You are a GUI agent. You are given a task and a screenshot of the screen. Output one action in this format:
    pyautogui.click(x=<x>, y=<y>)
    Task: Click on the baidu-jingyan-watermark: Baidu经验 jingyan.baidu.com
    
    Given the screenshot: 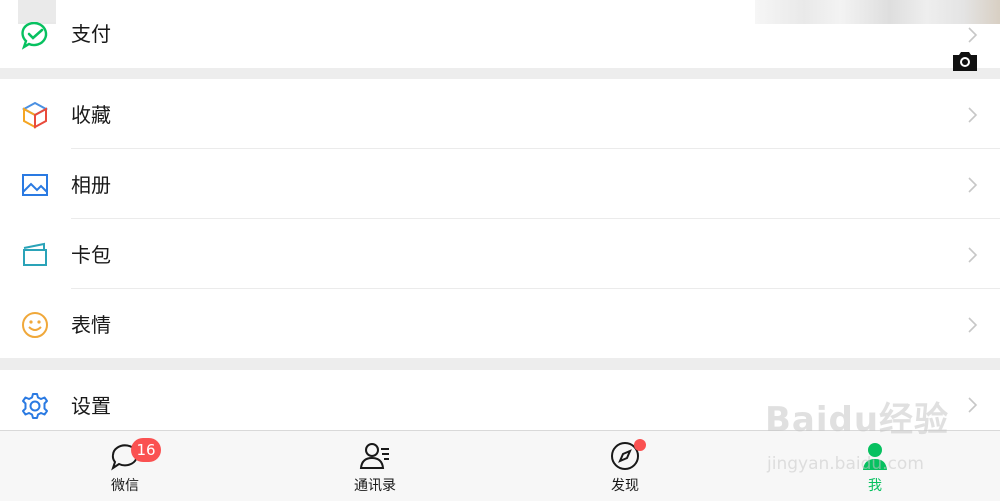 What is the action you would take?
    pyautogui.click(x=880, y=438)
    